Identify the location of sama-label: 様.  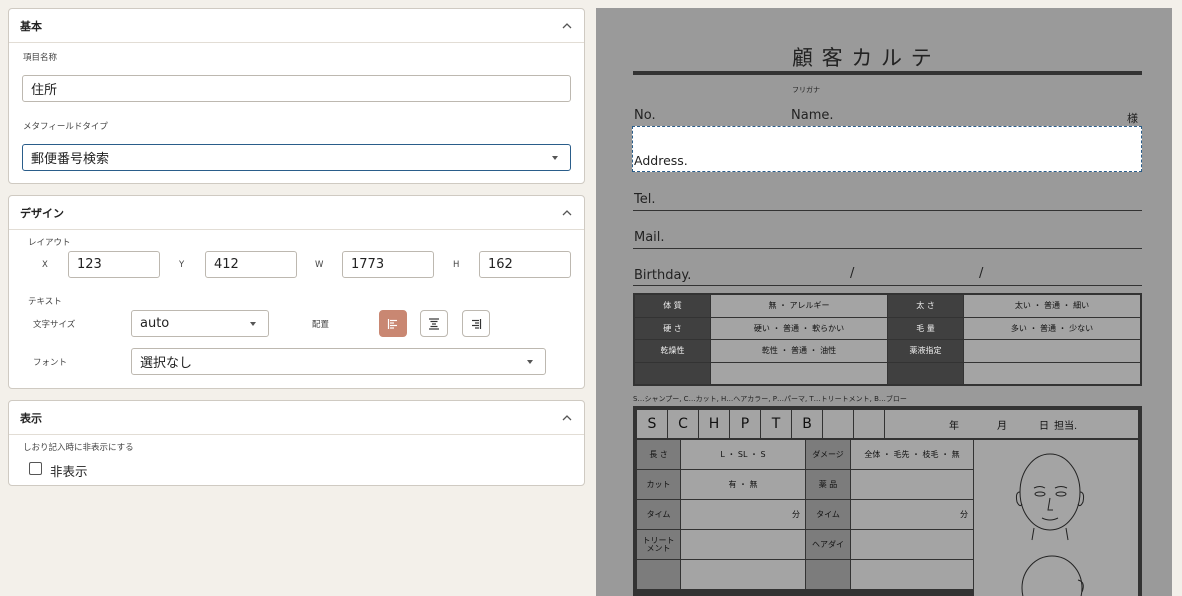
(1132, 118).